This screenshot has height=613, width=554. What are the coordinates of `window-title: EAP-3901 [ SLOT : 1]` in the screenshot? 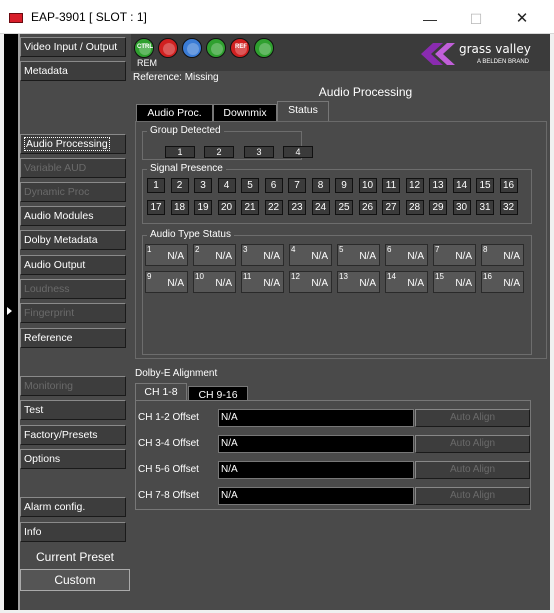 It's located at (89, 17).